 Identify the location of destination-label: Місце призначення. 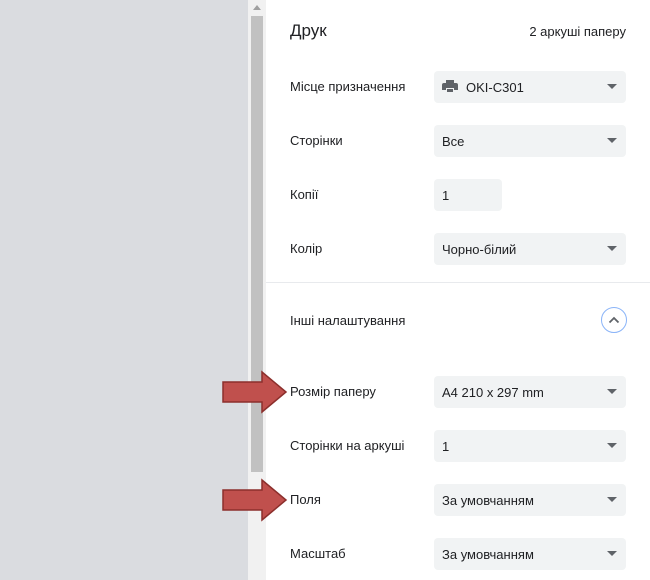
(348, 86).